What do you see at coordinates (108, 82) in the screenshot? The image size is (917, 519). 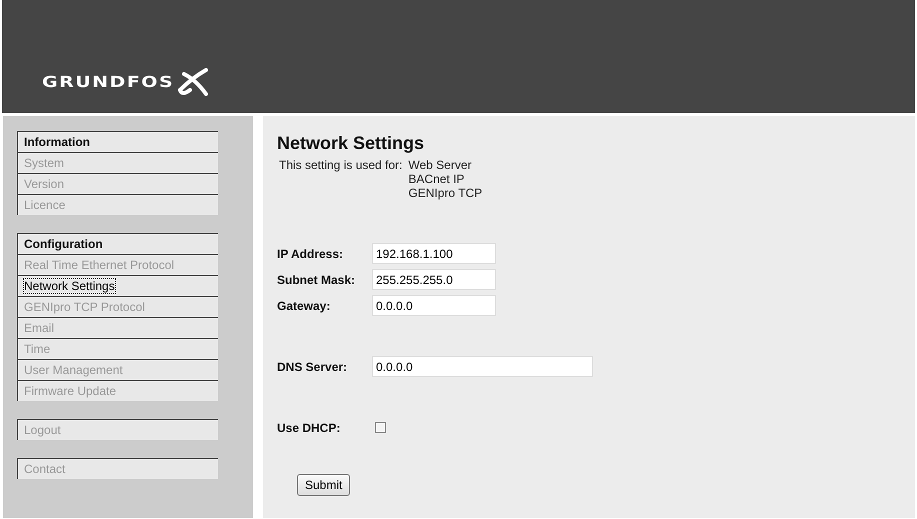 I see `logo-text: GRUNDFOS` at bounding box center [108, 82].